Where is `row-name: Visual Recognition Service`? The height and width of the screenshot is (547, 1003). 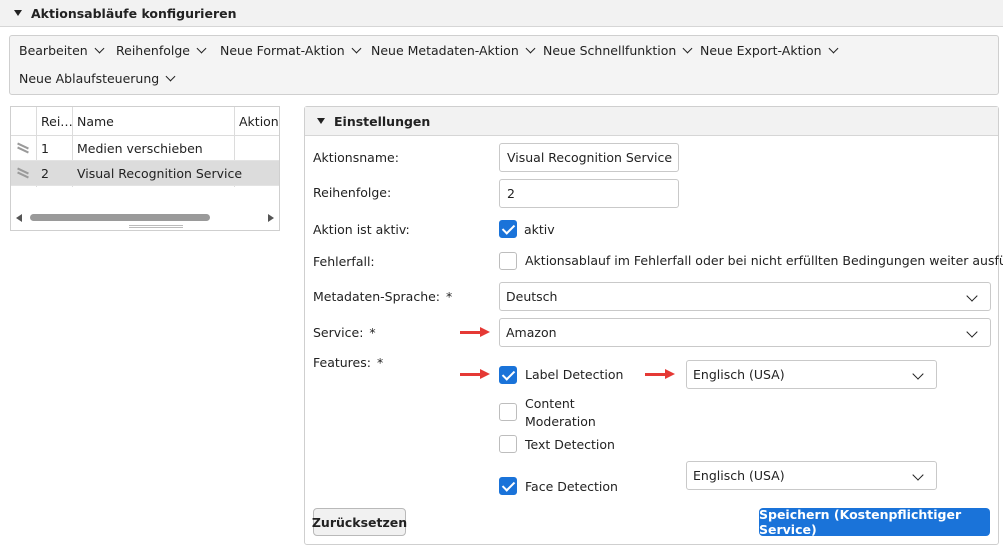
row-name: Visual Recognition Service is located at coordinates (160, 173).